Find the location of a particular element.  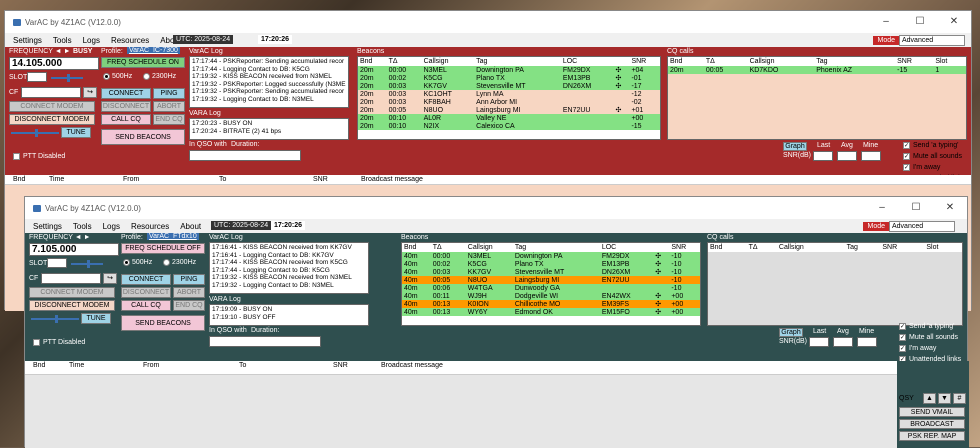

broadcast-list is located at coordinates (461, 411).